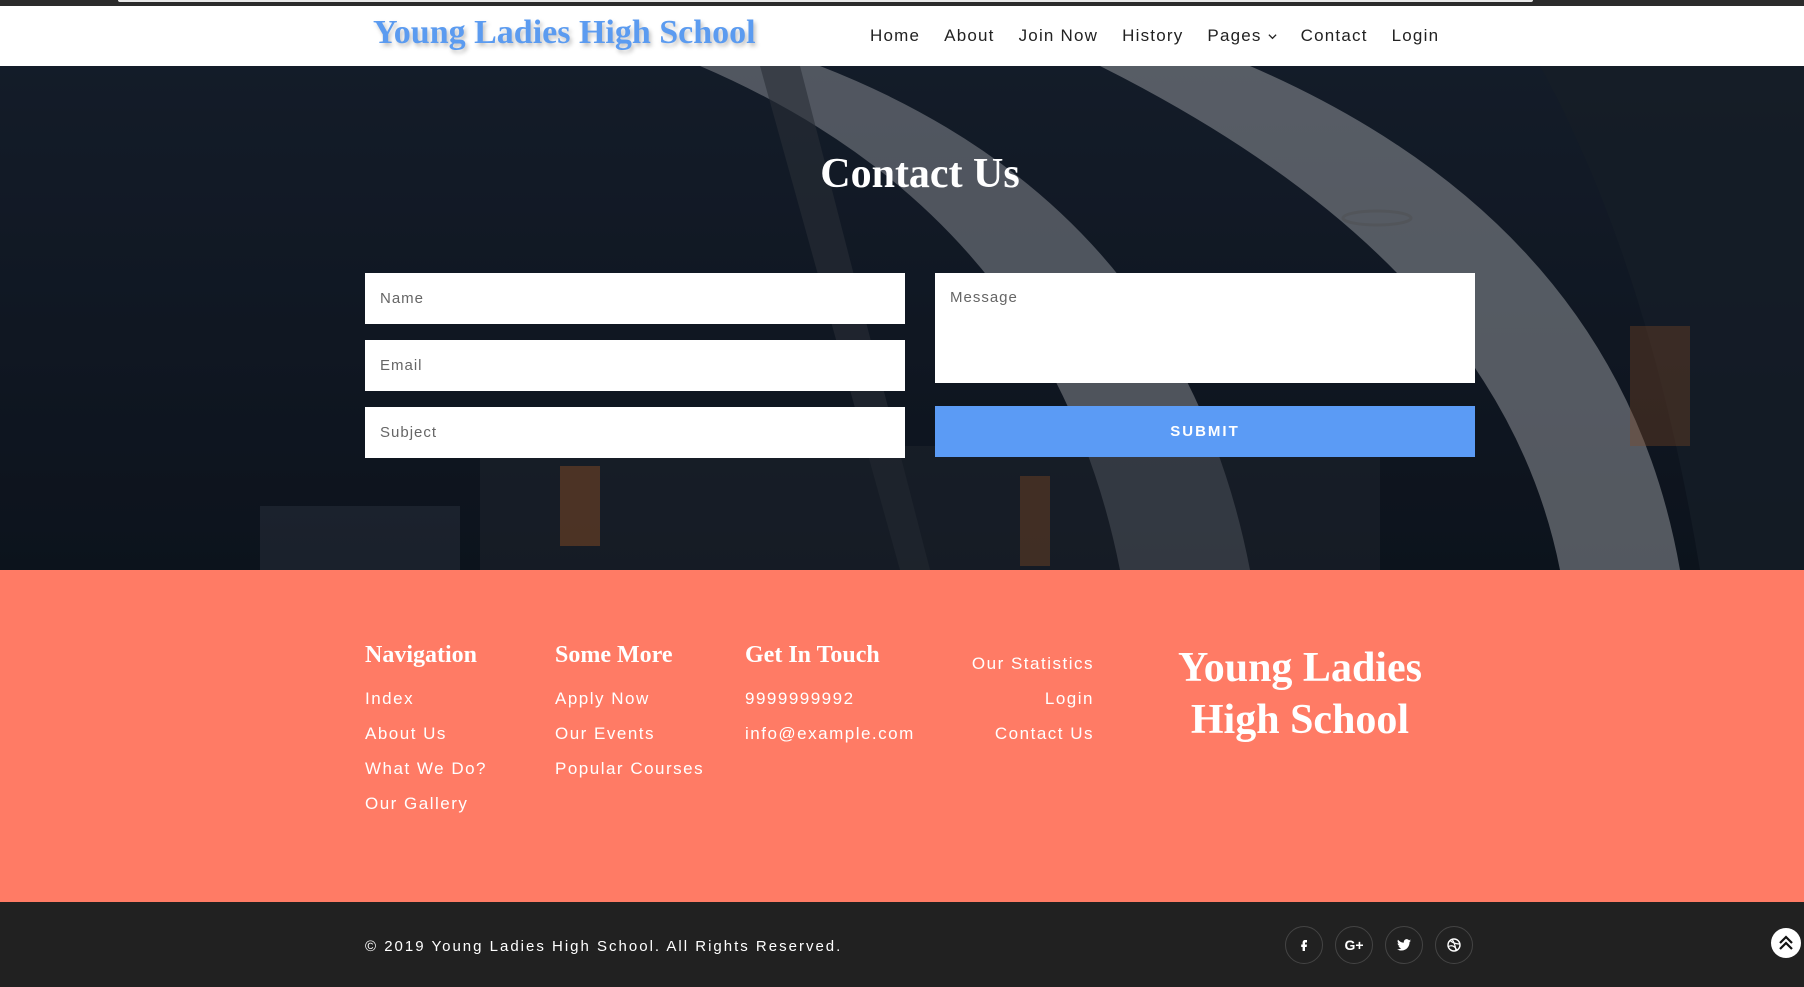 The image size is (1804, 987). I want to click on nav-about: About, so click(969, 36).